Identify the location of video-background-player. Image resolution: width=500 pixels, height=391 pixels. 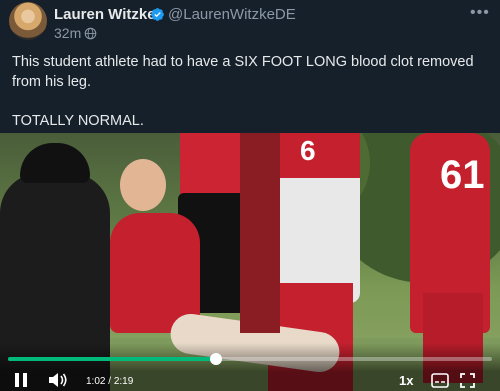
(260, 233).